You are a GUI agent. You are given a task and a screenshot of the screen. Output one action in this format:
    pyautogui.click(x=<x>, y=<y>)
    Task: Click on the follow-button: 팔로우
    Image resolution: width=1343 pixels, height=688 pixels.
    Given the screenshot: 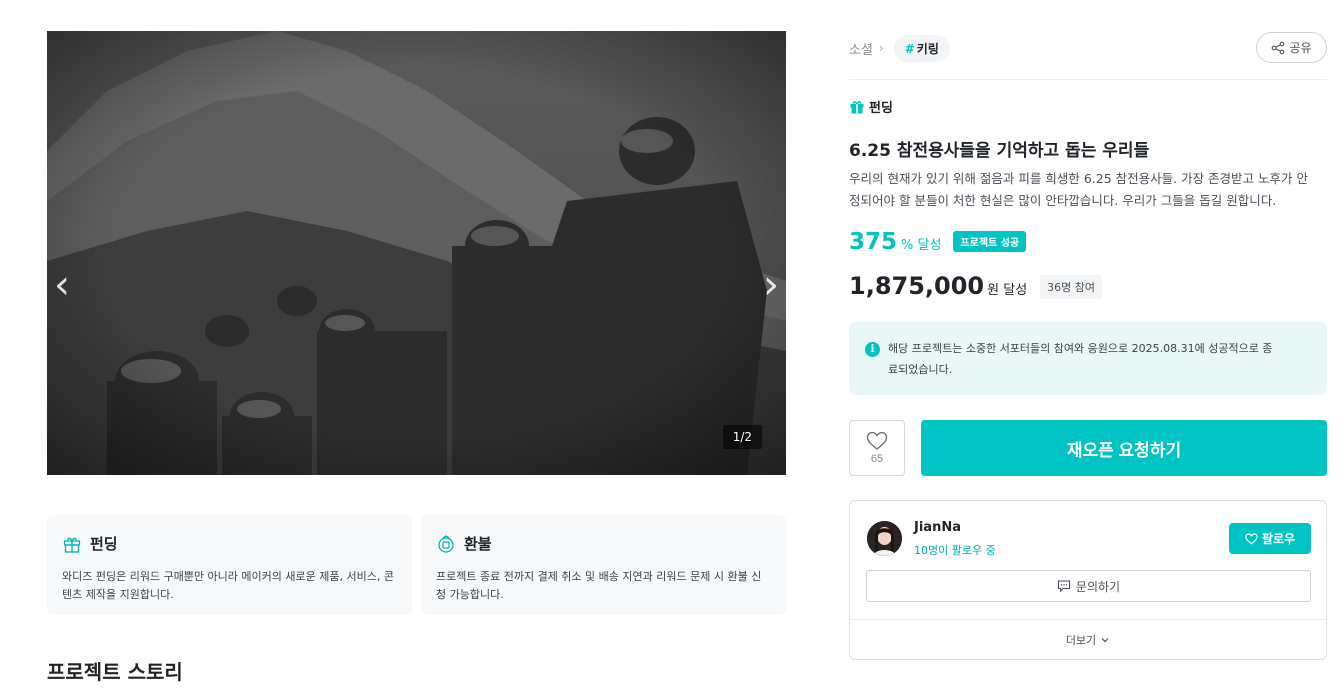 What is the action you would take?
    pyautogui.click(x=1270, y=538)
    